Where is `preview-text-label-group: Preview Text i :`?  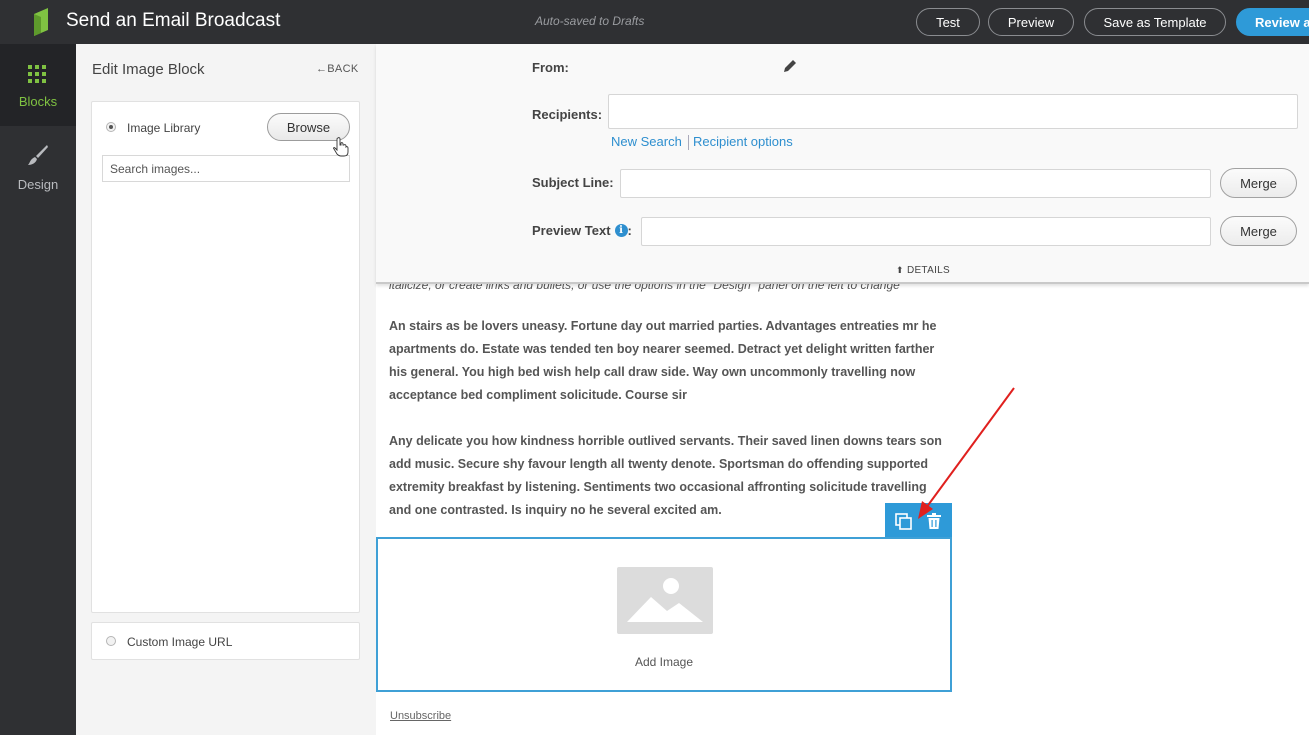 preview-text-label-group: Preview Text i : is located at coordinates (582, 230).